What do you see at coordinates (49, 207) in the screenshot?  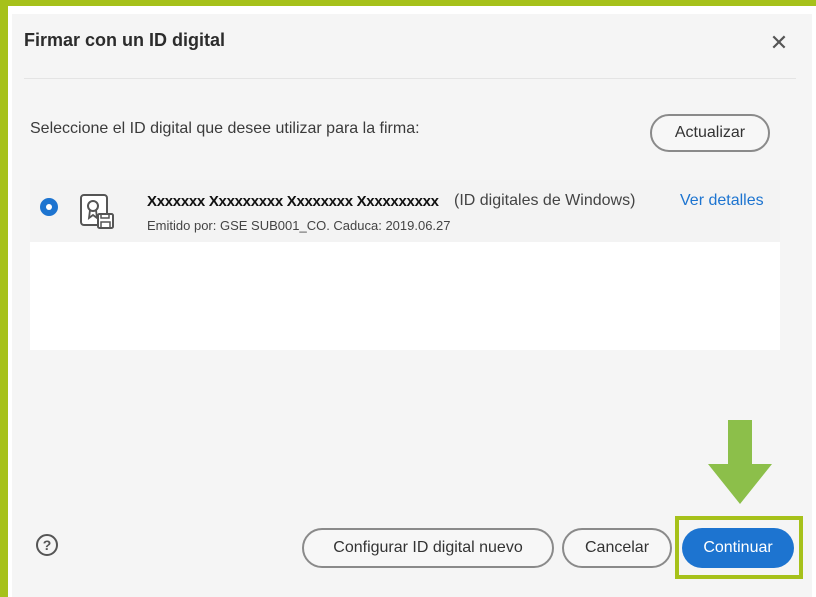 I see `id-radio-button` at bounding box center [49, 207].